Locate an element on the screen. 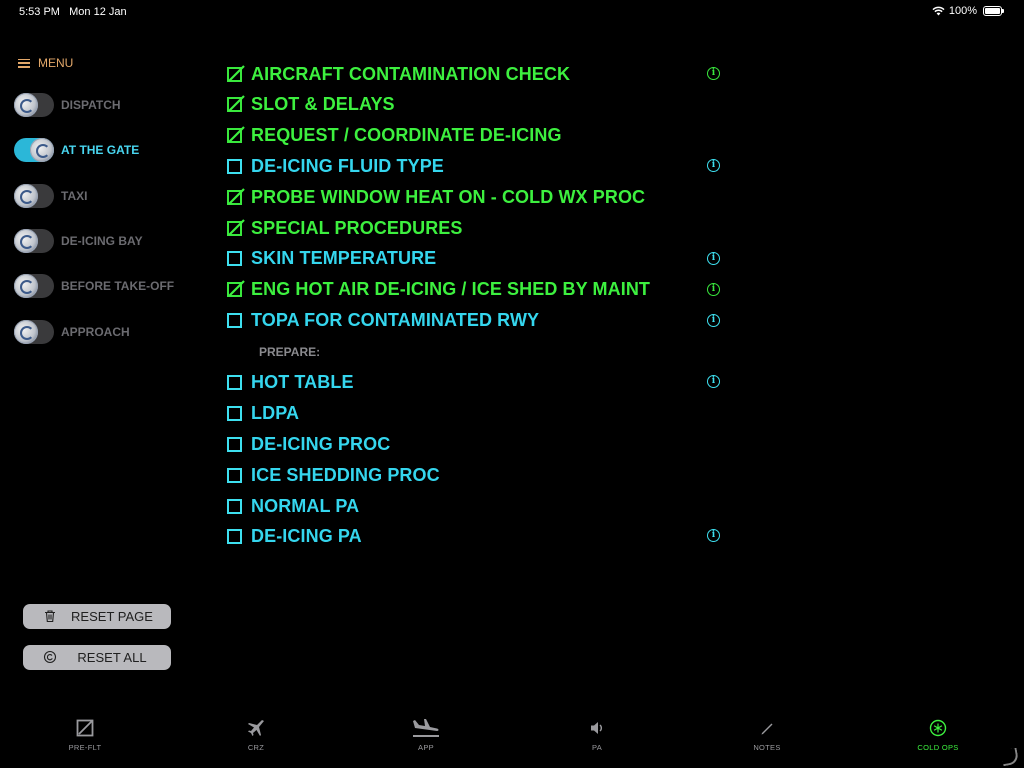 The height and width of the screenshot is (768, 1024). menu-button: MENU is located at coordinates (45, 63).